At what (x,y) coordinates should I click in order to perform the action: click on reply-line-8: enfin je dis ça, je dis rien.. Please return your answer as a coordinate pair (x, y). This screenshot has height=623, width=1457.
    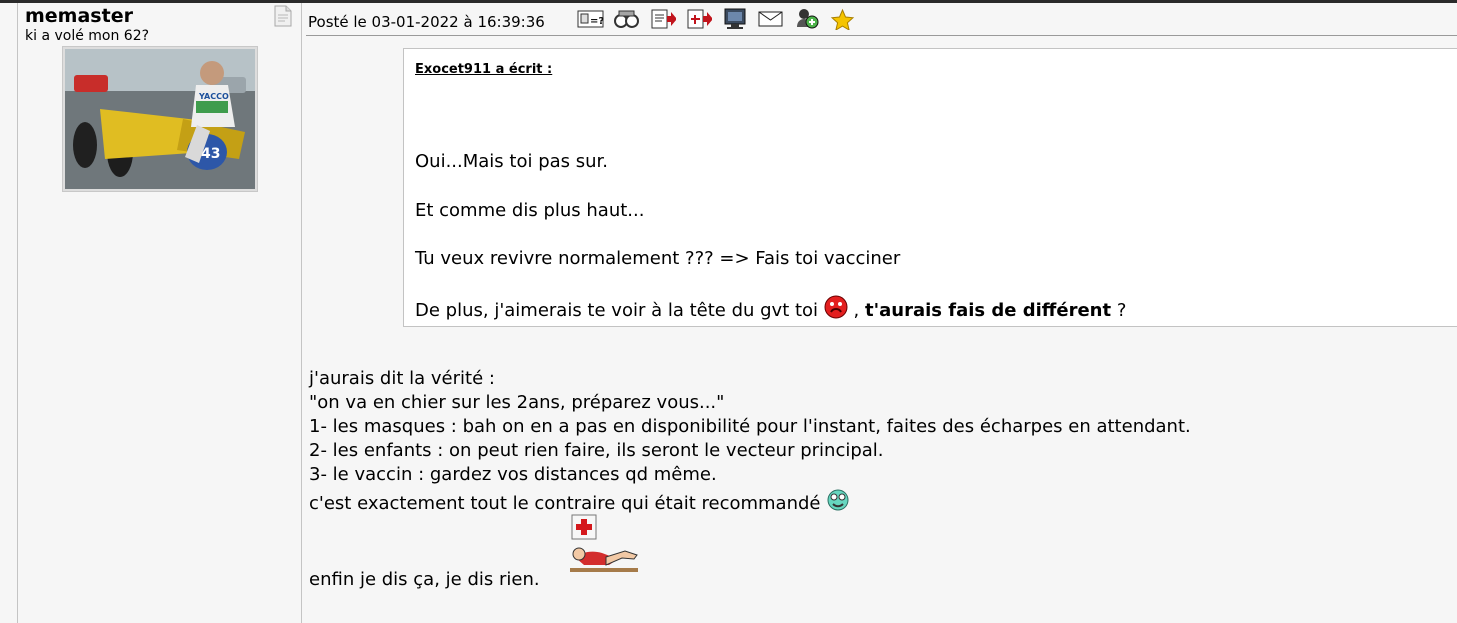
    Looking at the image, I should click on (424, 579).